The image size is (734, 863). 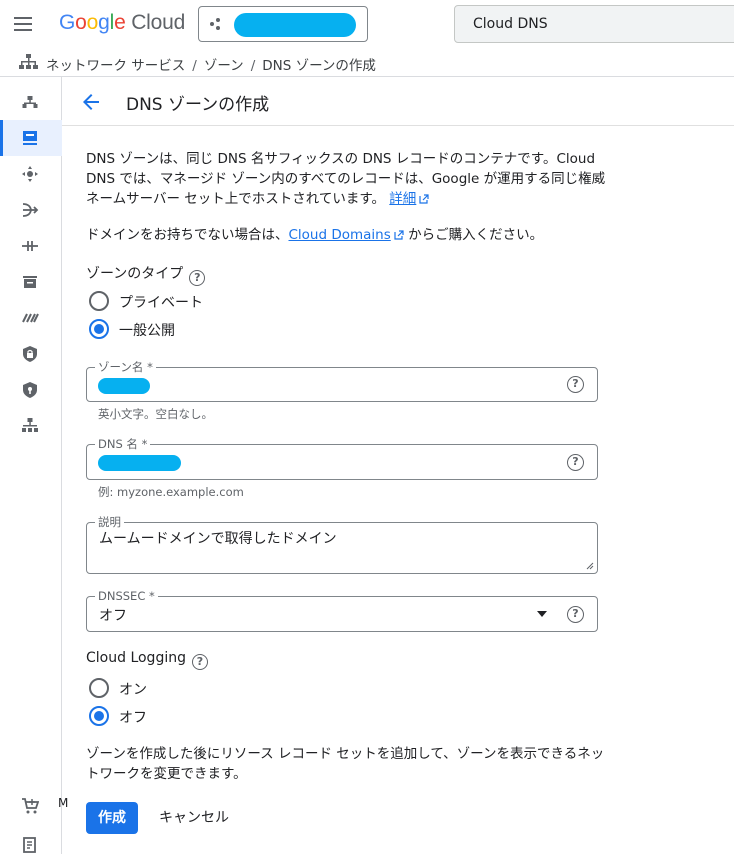 I want to click on dns-name-hint: 例: myzone.example.com, so click(x=171, y=492).